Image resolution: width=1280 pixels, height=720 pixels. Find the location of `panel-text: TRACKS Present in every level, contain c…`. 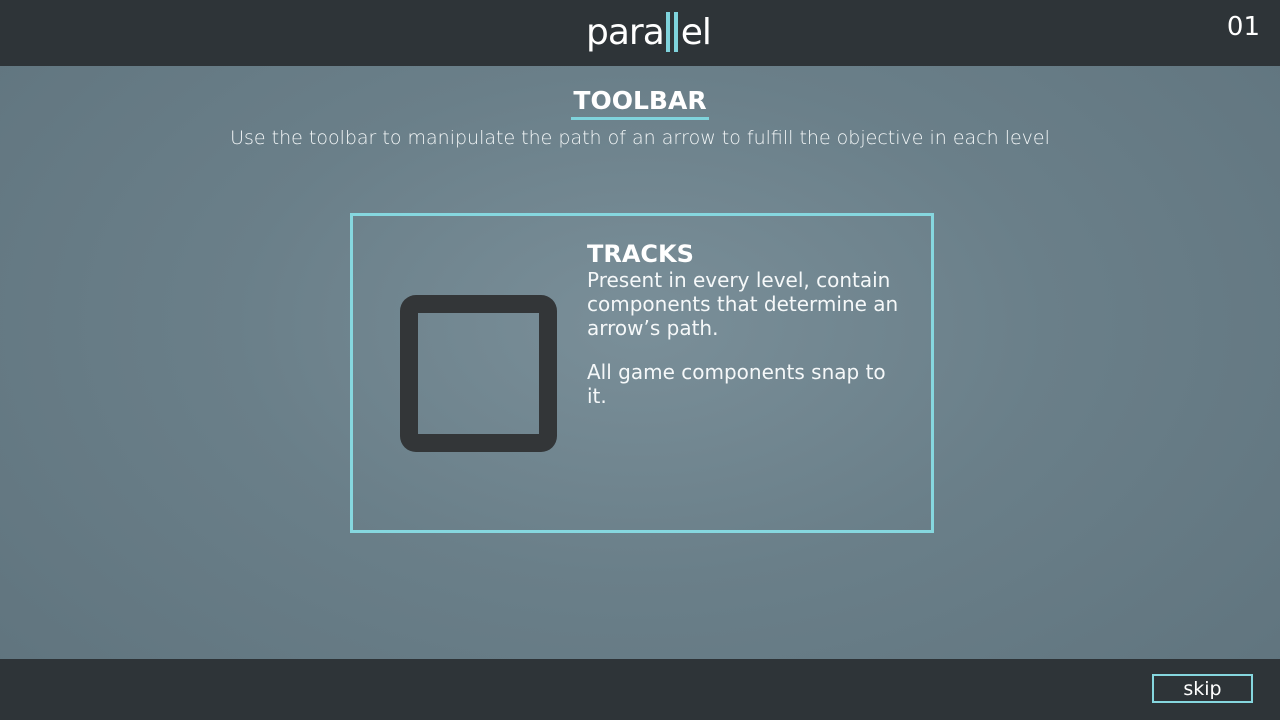

panel-text: TRACKS Present in every level, contain c… is located at coordinates (747, 324).